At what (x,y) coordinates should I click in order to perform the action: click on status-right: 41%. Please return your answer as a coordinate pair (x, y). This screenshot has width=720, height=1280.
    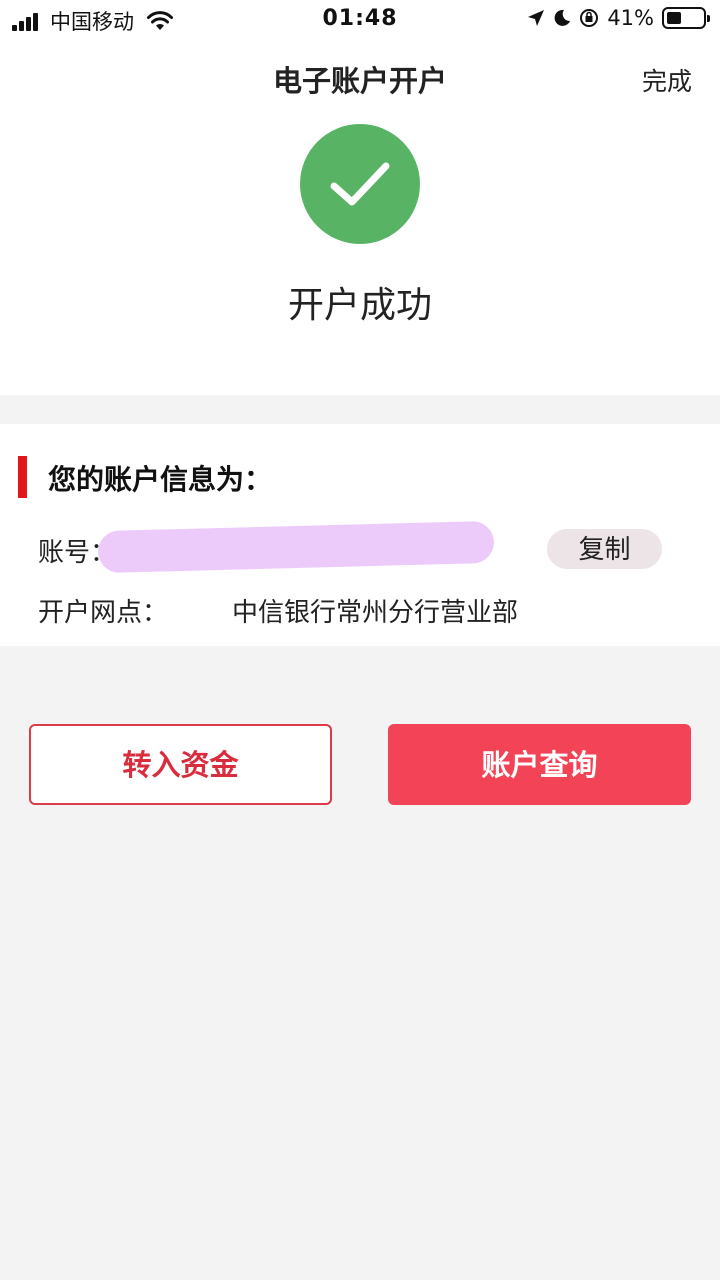
    Looking at the image, I should click on (614, 18).